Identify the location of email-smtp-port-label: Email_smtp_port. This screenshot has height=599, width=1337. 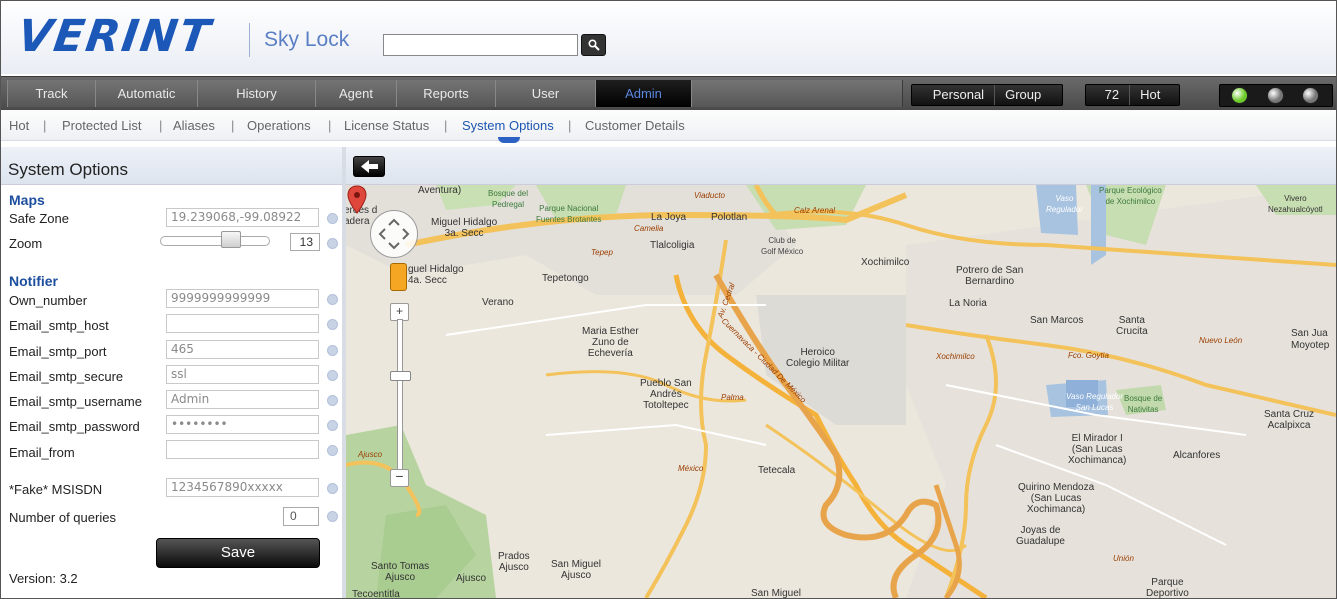
(58, 351).